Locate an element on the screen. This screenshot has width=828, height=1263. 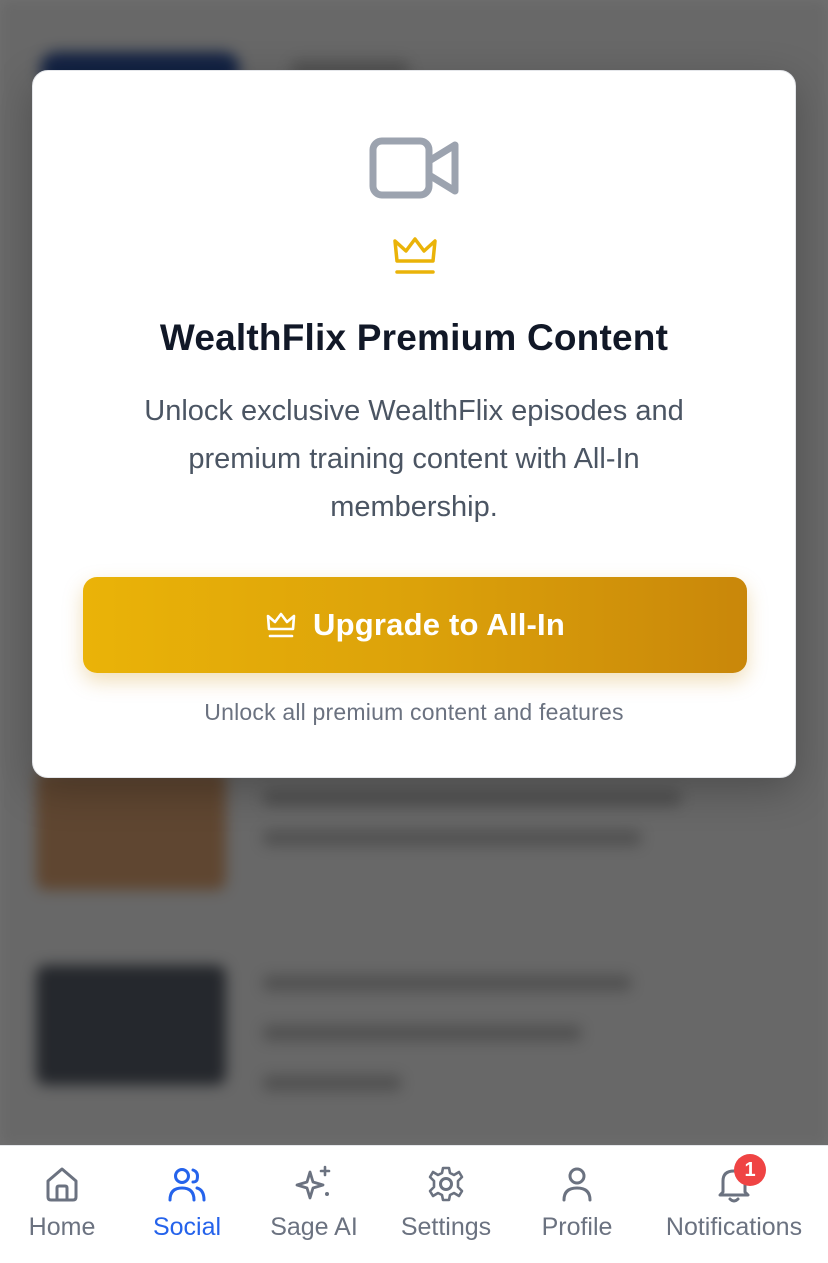
gear-icon is located at coordinates (446, 1184).